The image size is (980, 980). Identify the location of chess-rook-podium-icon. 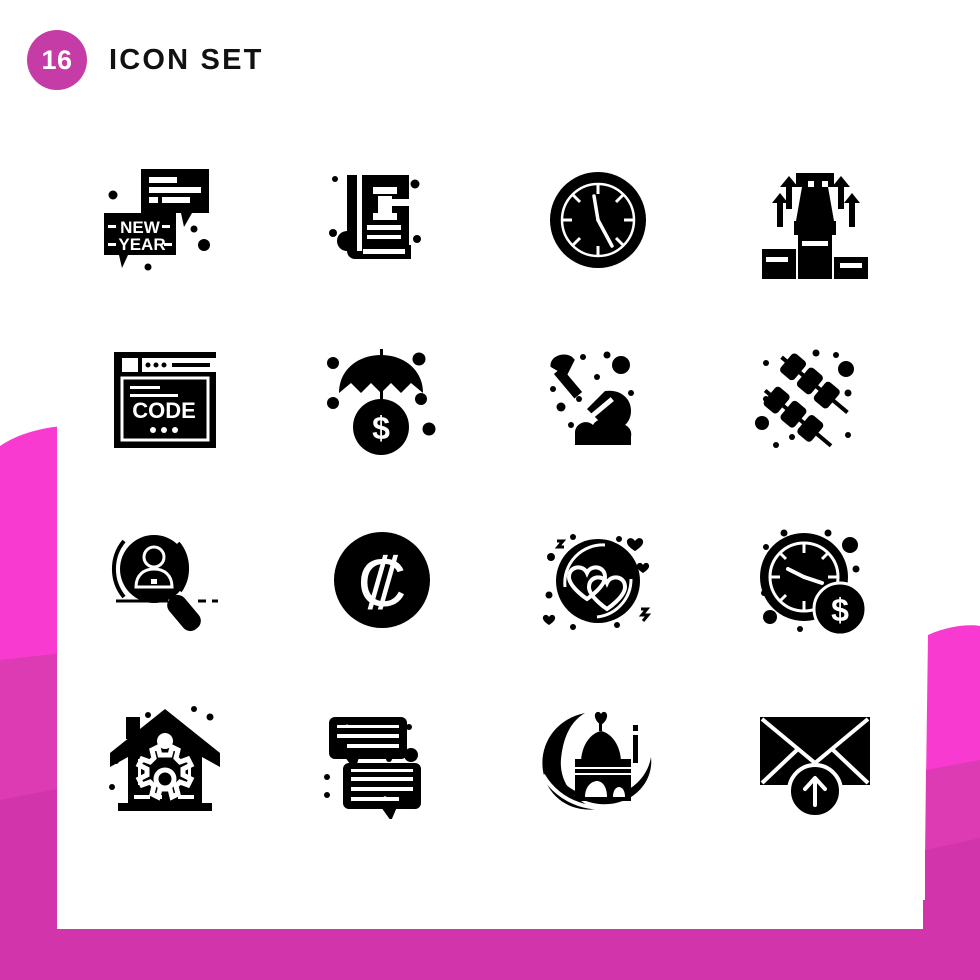
(814, 226).